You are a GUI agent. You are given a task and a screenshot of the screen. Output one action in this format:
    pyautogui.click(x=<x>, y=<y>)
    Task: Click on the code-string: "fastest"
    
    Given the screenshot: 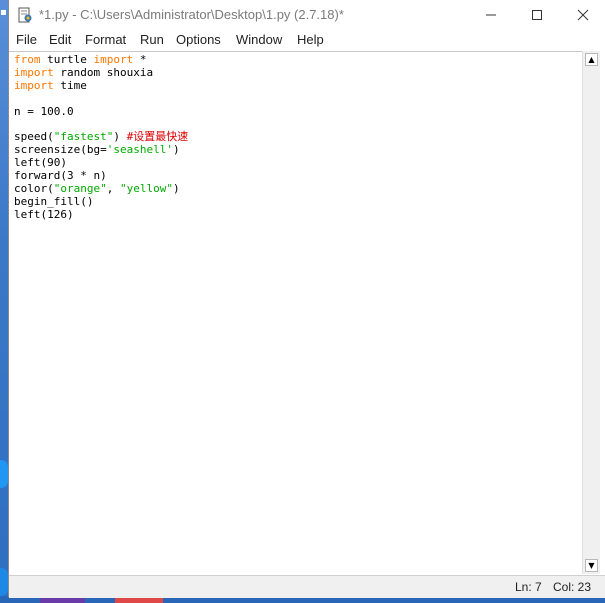 What is the action you would take?
    pyautogui.click(x=83, y=137)
    